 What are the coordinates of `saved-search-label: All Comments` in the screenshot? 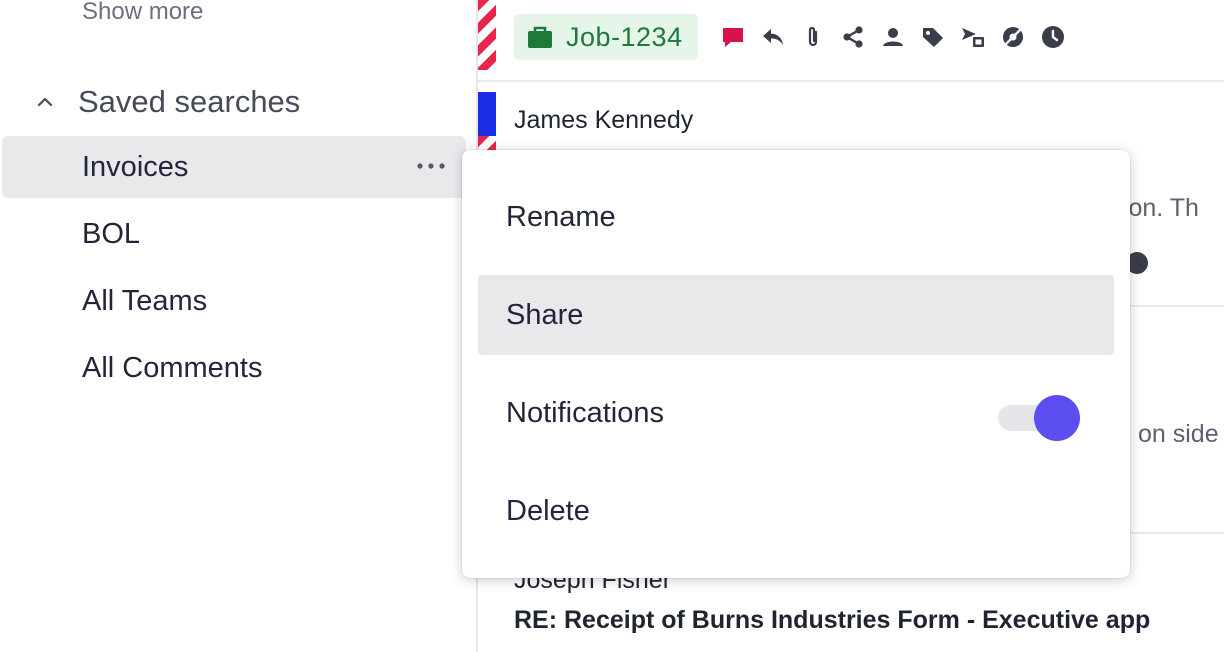 It's located at (172, 367).